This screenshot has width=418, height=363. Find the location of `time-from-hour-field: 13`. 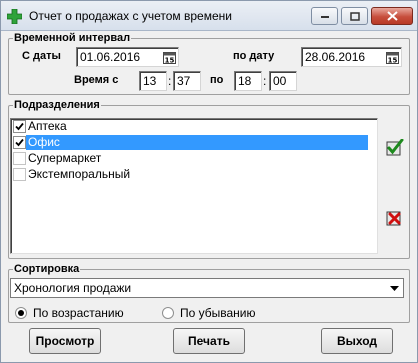

time-from-hour-field: 13 is located at coordinates (153, 81).